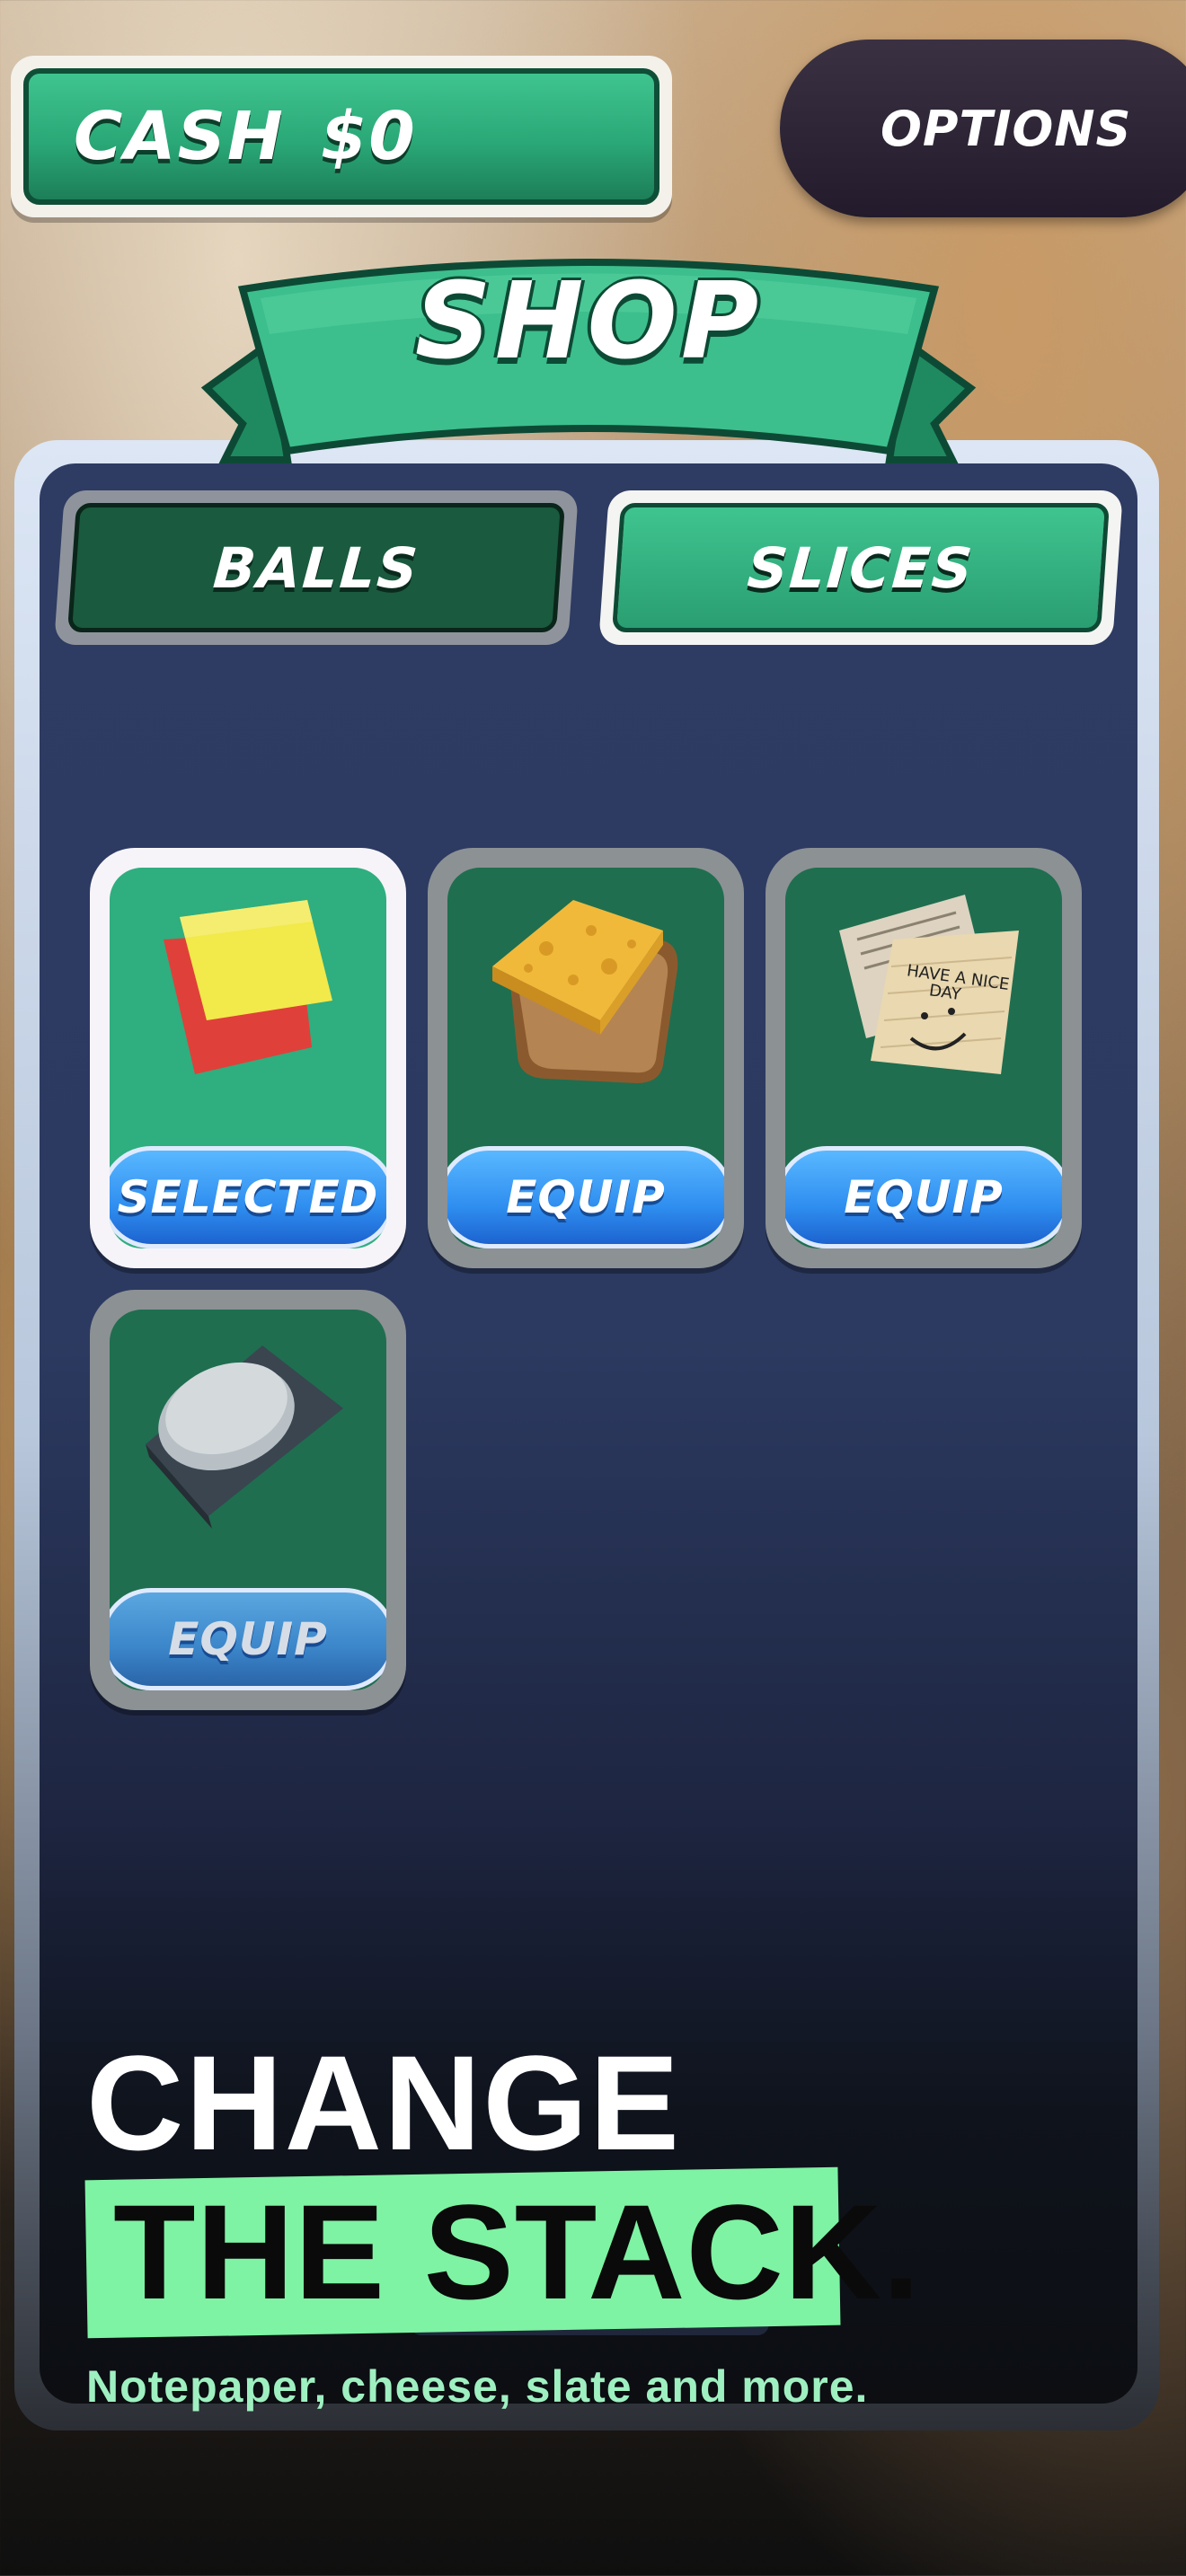  What do you see at coordinates (517, 2251) in the screenshot?
I see `promo-headline-line2: THE STACK.` at bounding box center [517, 2251].